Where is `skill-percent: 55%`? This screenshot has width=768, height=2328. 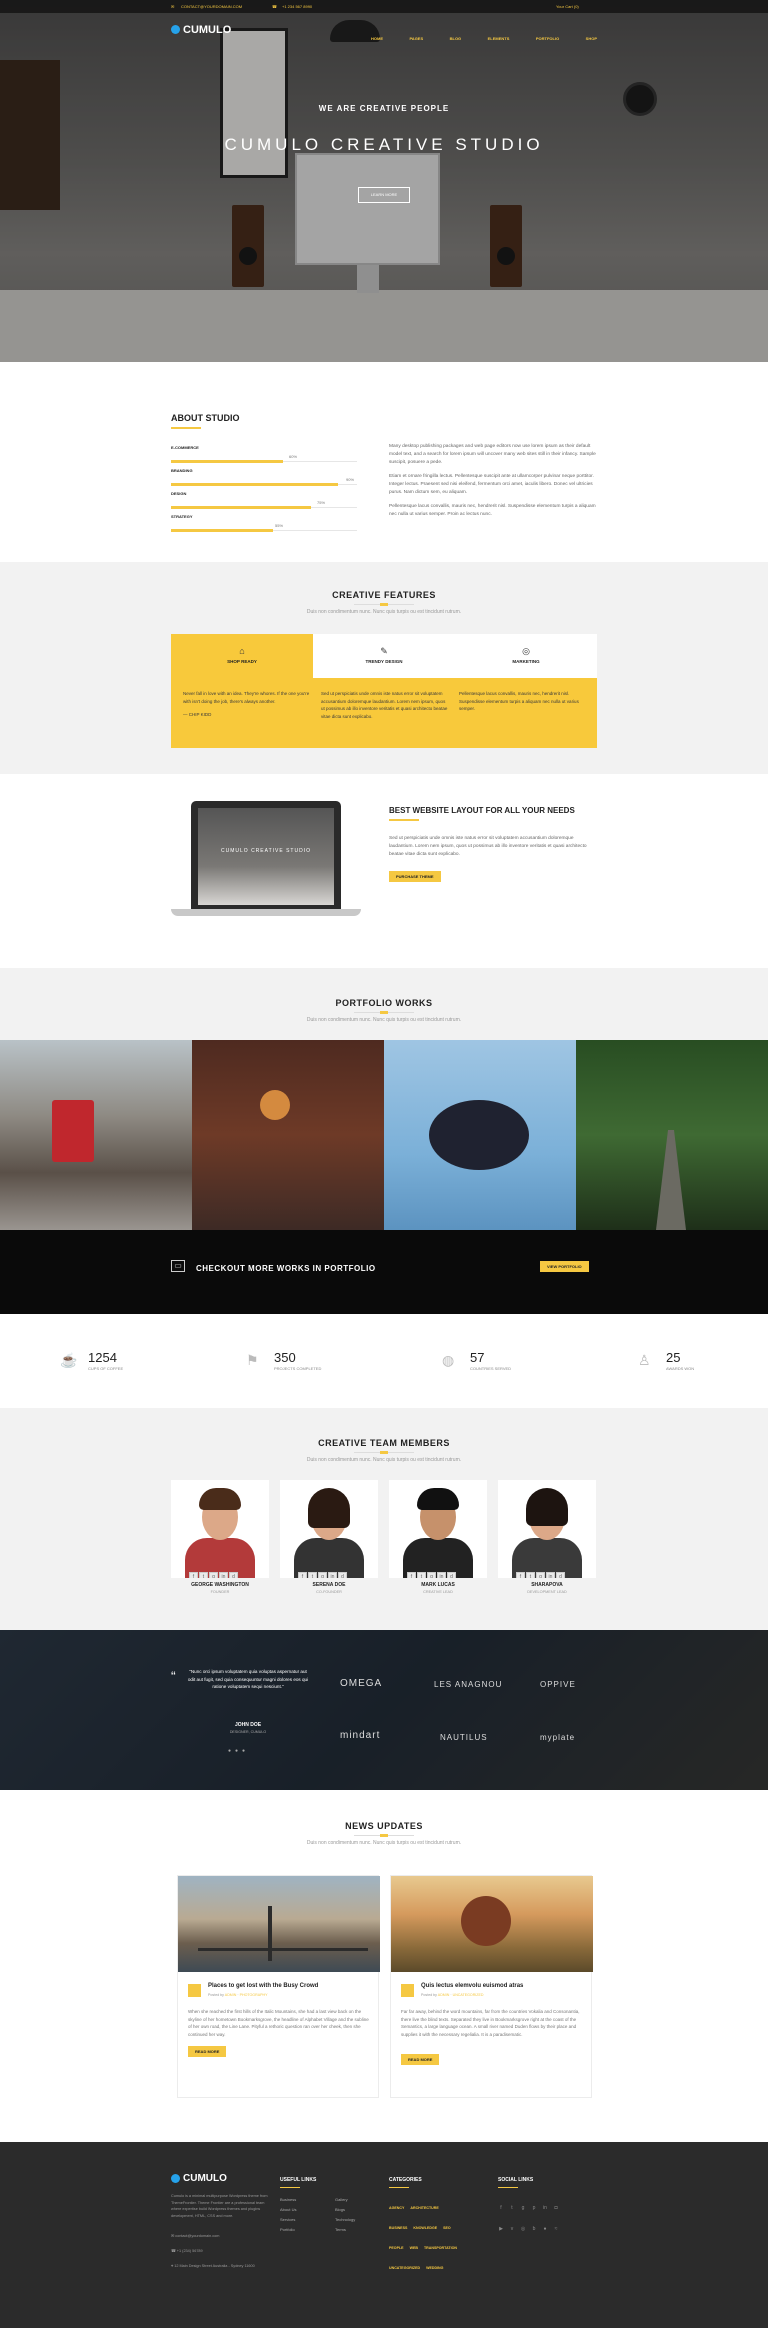
skill-percent: 55% is located at coordinates (279, 525).